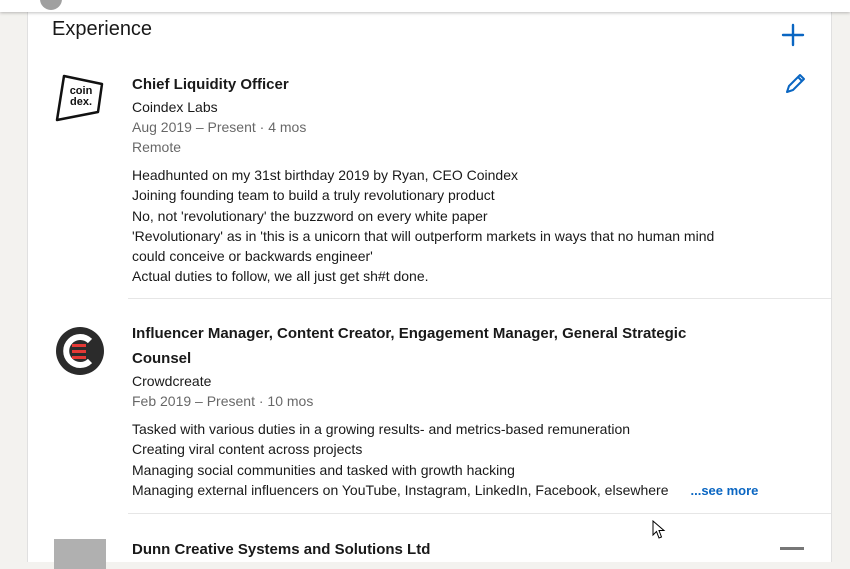  Describe the element at coordinates (51, 5) in the screenshot. I see `avatar` at that location.